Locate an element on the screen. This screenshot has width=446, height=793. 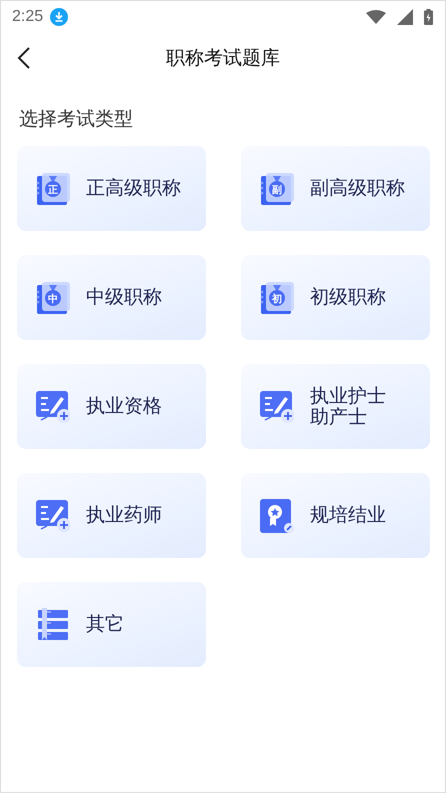
badge-letter: 初 is located at coordinates (277, 299).